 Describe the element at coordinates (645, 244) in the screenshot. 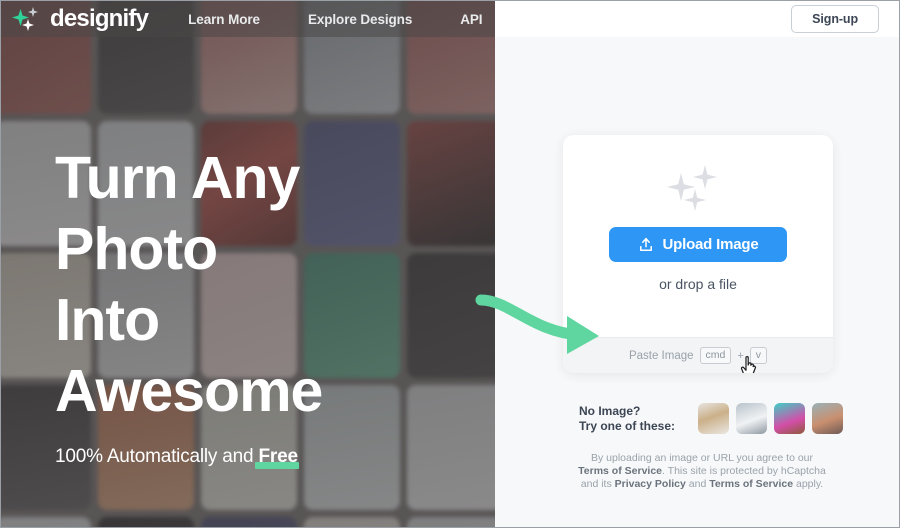

I see `upload-arrow-icon` at that location.